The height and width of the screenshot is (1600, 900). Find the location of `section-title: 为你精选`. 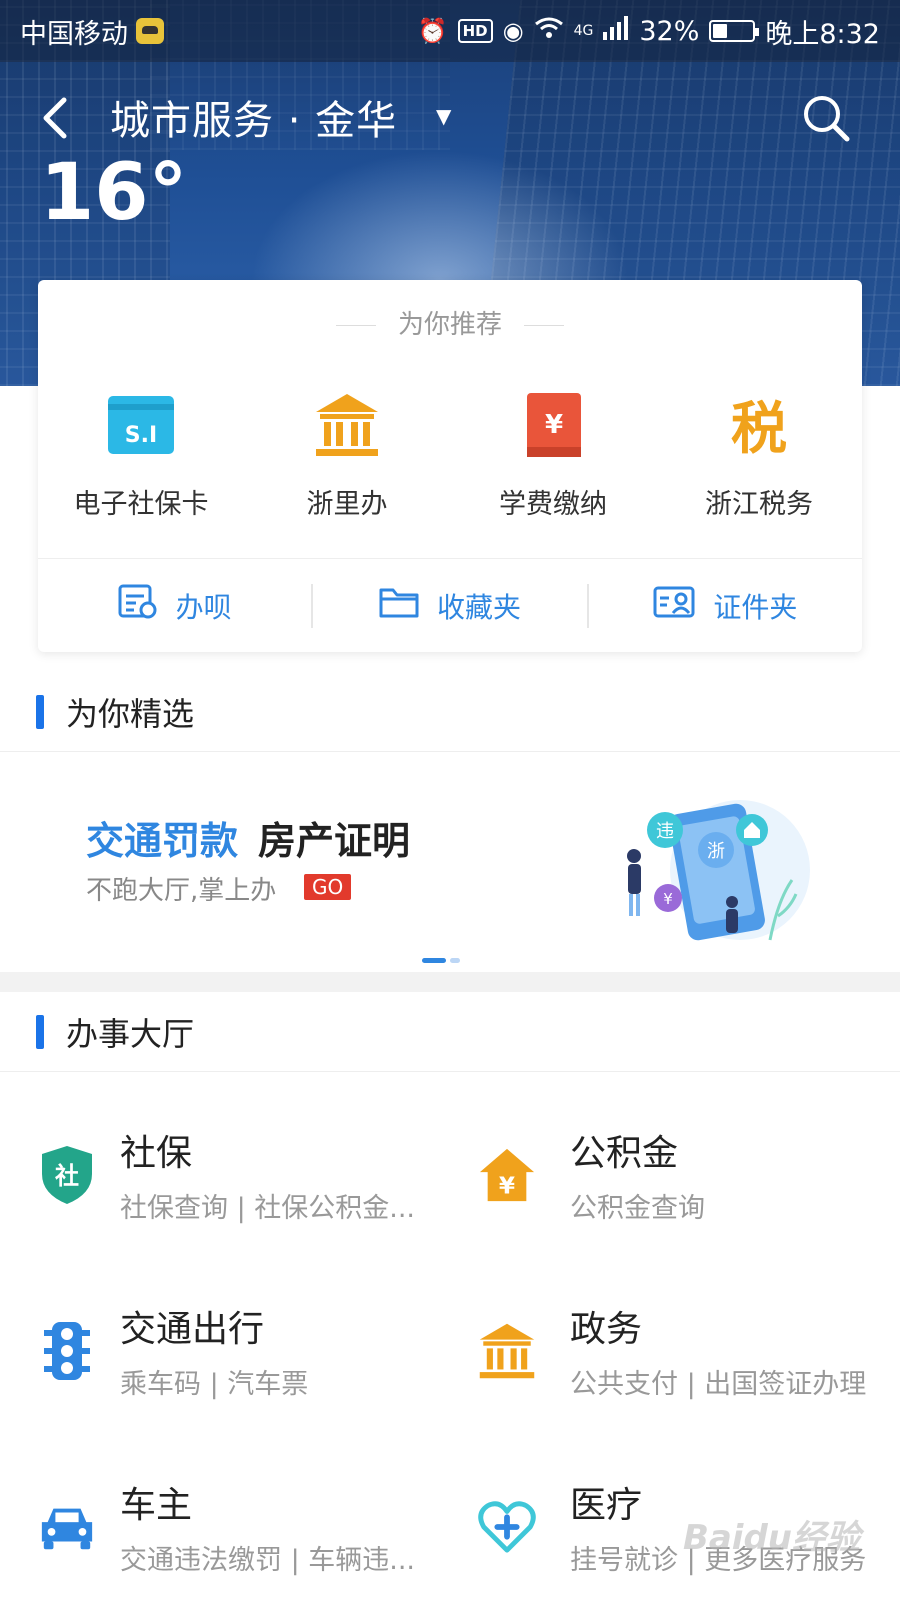

section-title: 为你精选 is located at coordinates (130, 713).